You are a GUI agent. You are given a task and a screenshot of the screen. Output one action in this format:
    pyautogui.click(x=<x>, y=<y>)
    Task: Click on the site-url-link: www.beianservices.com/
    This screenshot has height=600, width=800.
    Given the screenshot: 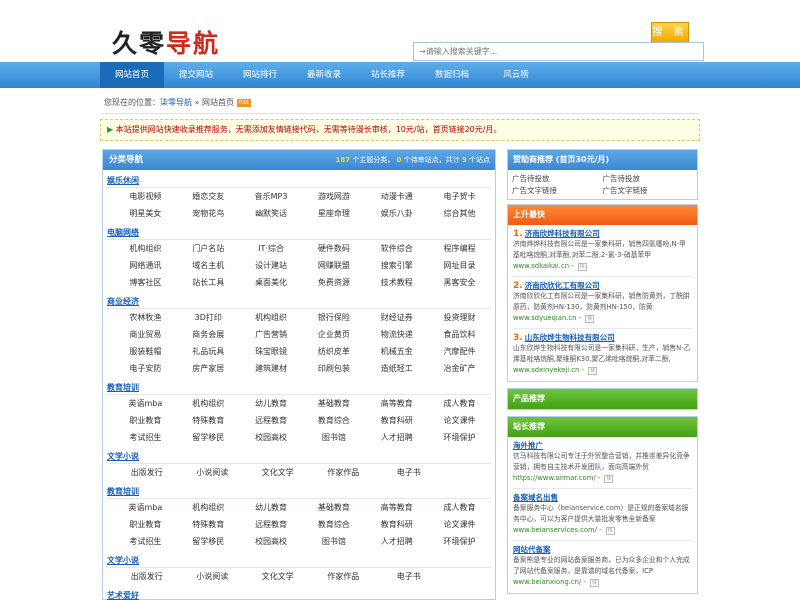 What is the action you would take?
    pyautogui.click(x=555, y=530)
    